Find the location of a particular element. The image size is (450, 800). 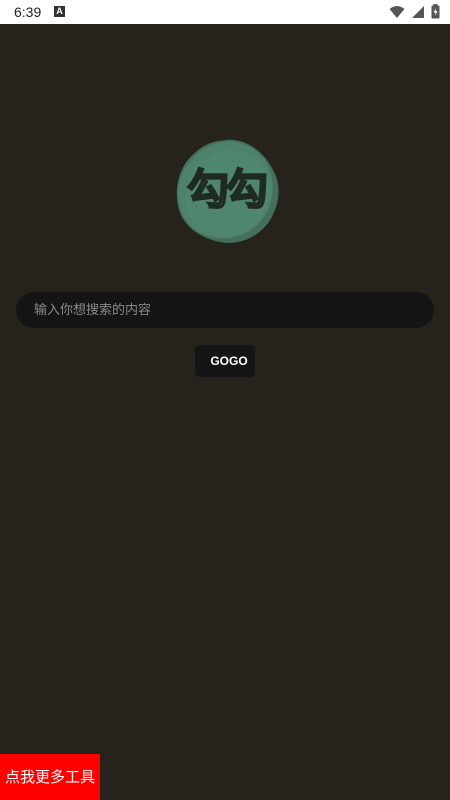

wifi-icon is located at coordinates (397, 11).